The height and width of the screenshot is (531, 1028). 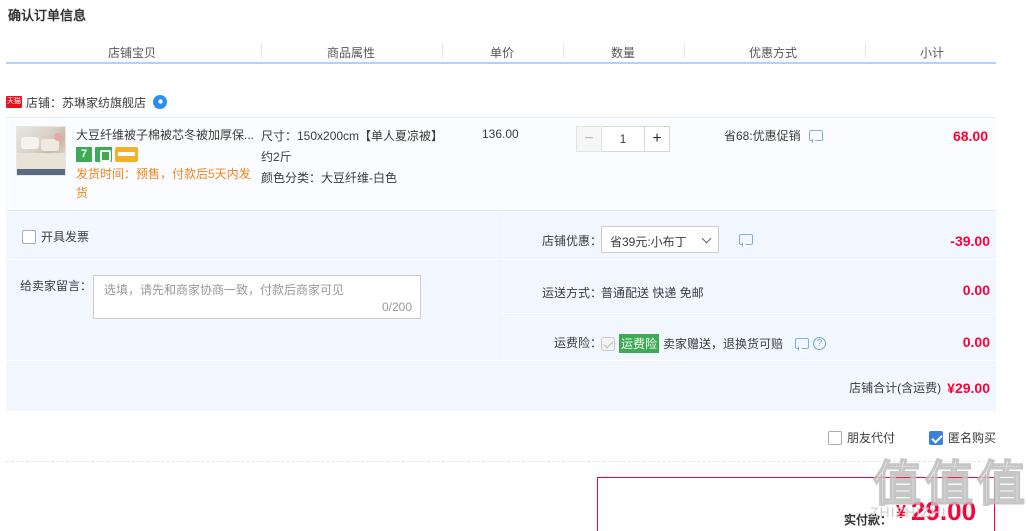 I want to click on chevron-down-icon, so click(x=706, y=238).